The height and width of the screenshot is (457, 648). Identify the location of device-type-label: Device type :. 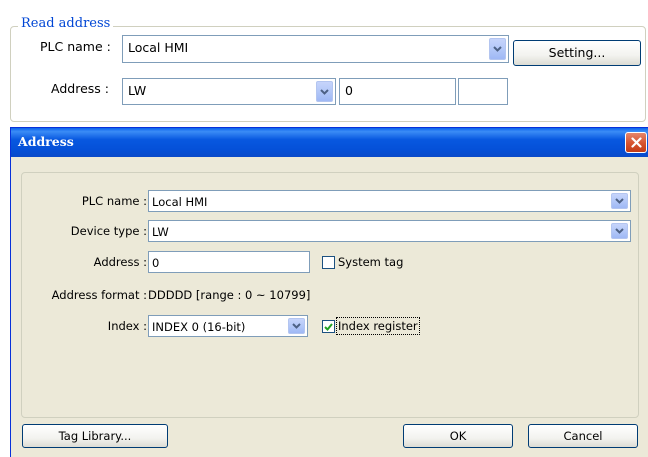
(108, 231).